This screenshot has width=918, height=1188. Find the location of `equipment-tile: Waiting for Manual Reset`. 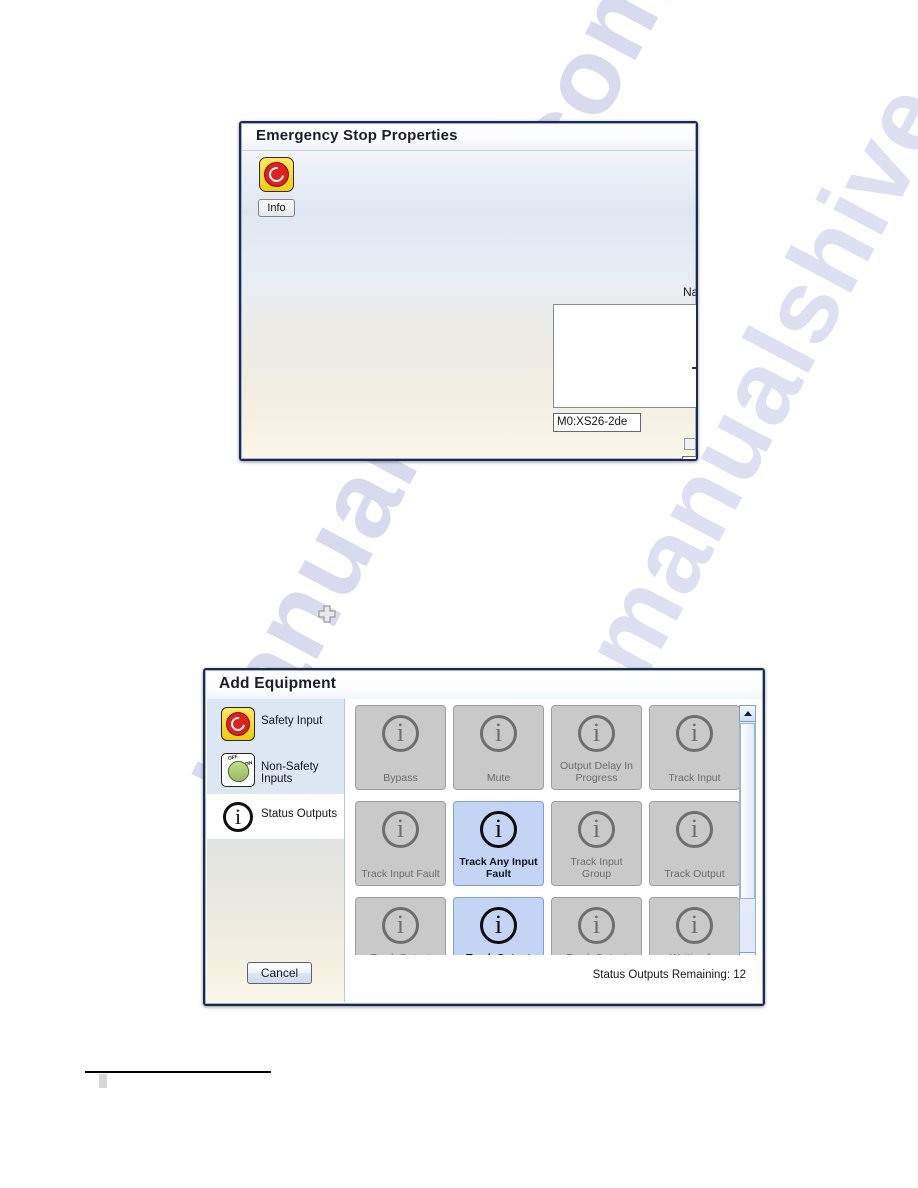

equipment-tile: Waiting for Manual Reset is located at coordinates (694, 926).